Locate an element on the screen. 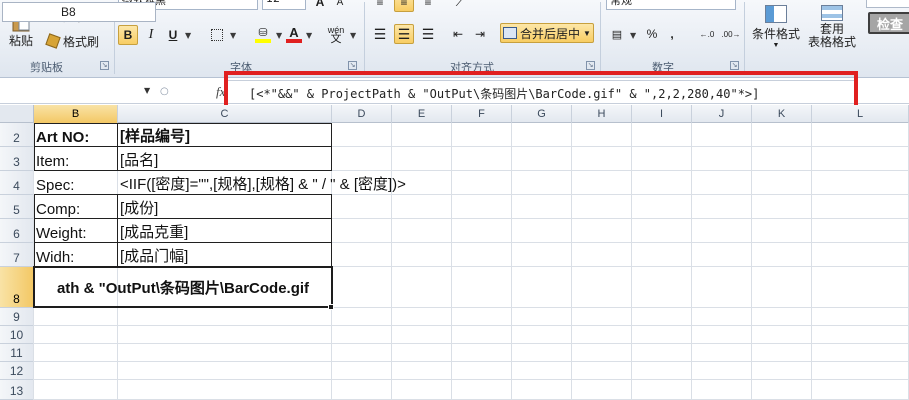  column-header-j: J is located at coordinates (722, 114).